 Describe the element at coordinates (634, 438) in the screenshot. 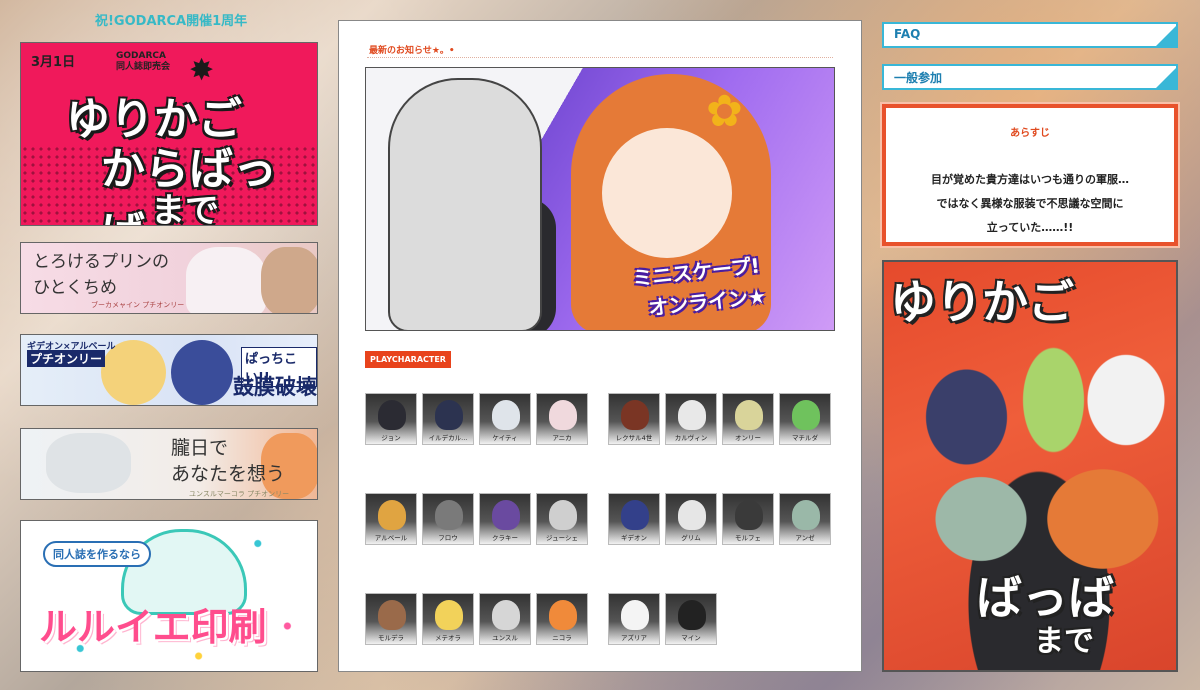

I see `character-name: レクサル4世` at that location.